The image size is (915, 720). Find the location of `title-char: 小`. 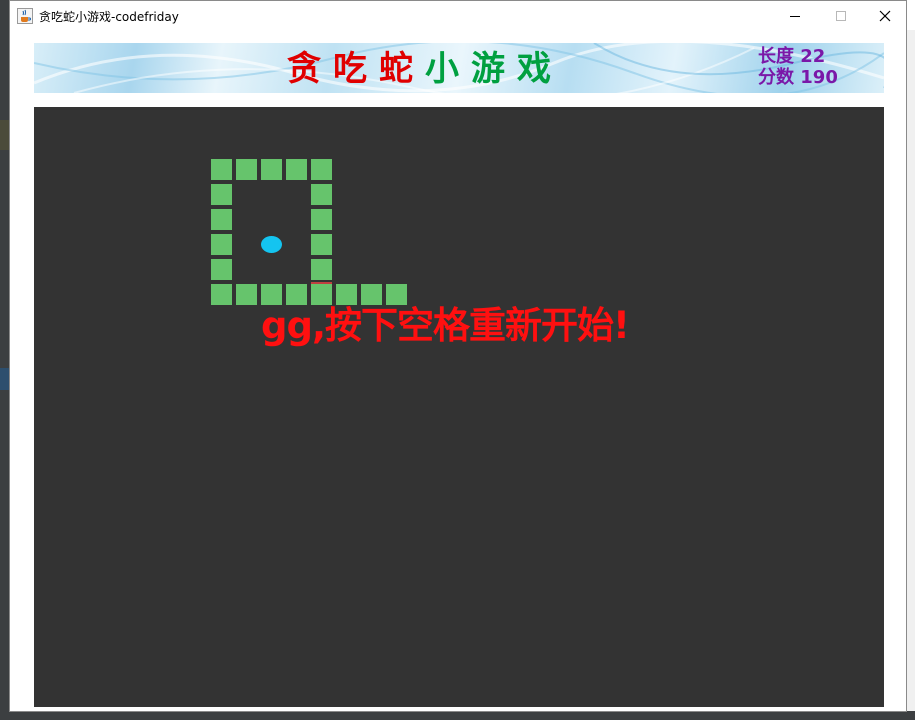

title-char: 小 is located at coordinates (448, 69).